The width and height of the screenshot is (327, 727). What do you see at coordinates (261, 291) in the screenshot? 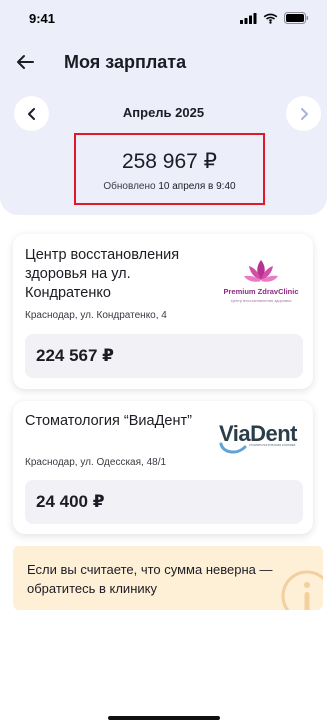
I see `clinic-logo-text: Premium ZdravClinic` at bounding box center [261, 291].